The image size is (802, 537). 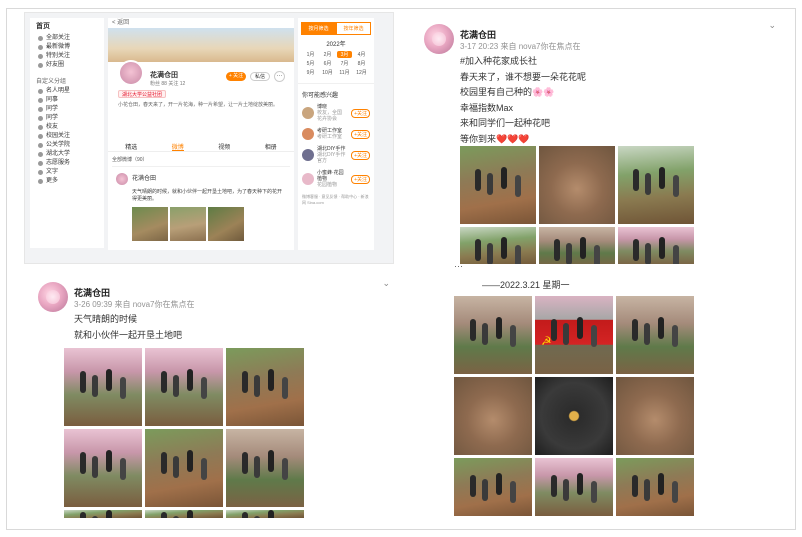 What do you see at coordinates (327, 54) in the screenshot?
I see `month-cell: 2月` at bounding box center [327, 54].